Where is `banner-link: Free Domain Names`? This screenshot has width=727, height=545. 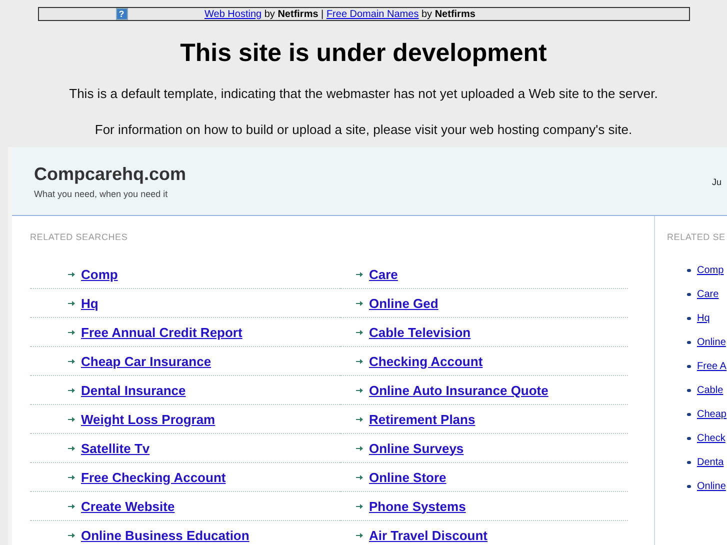 banner-link: Free Domain Names is located at coordinates (372, 14).